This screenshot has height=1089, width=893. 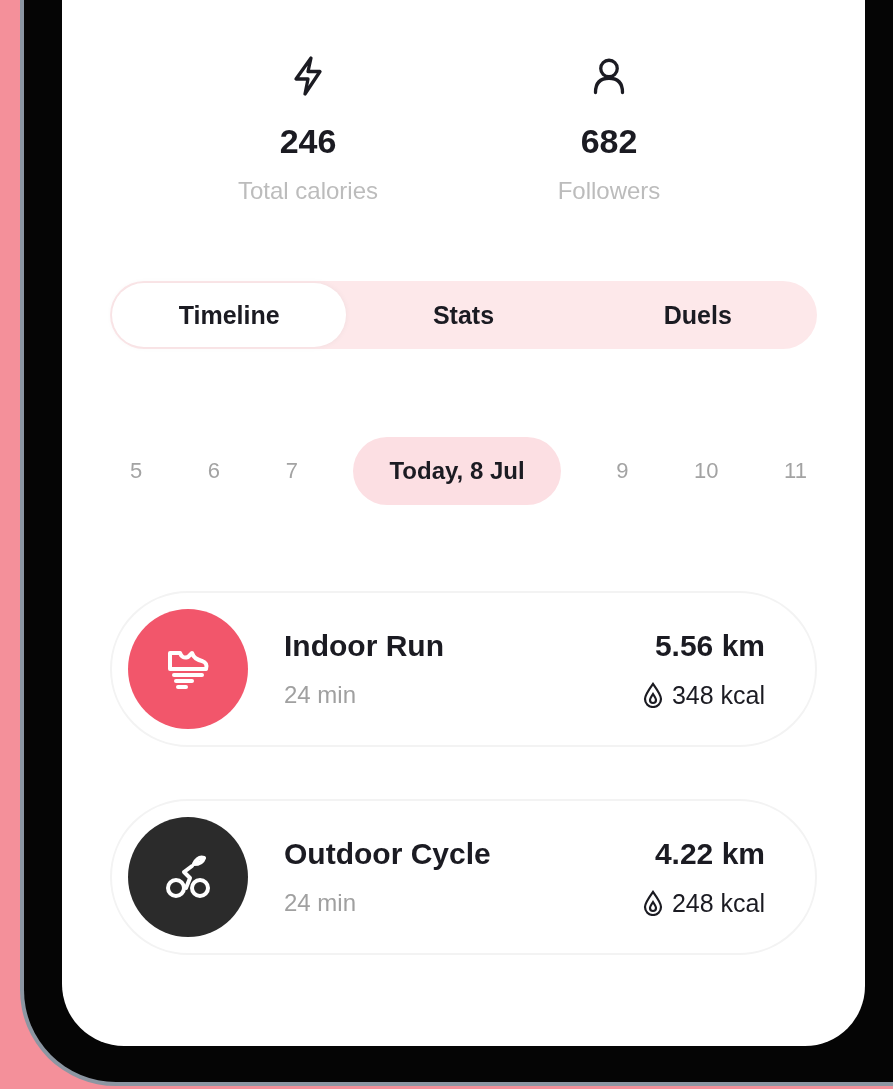 I want to click on cyclist-icon, so click(x=188, y=877).